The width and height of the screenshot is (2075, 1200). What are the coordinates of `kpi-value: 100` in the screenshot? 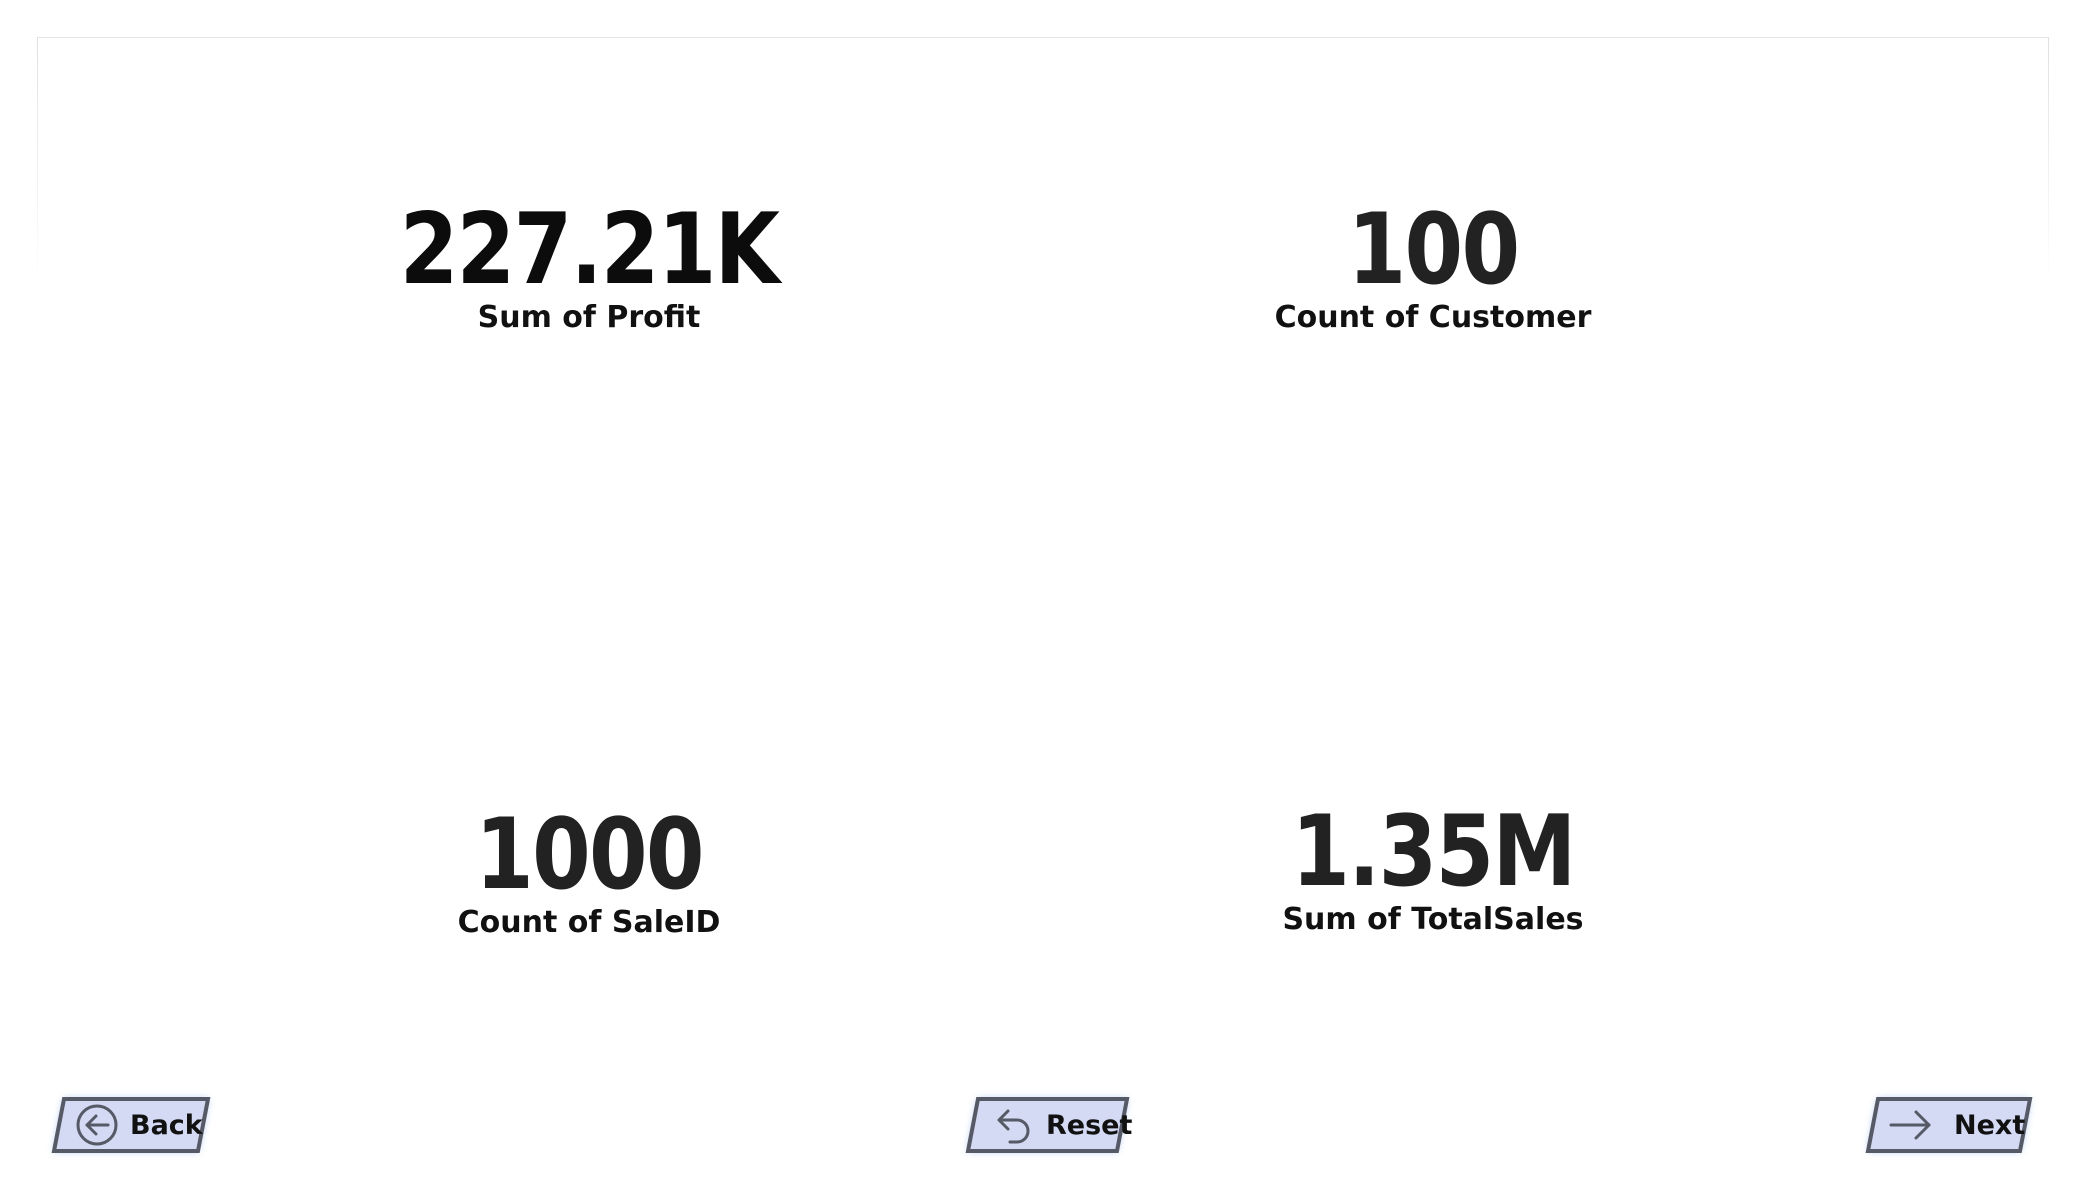 It's located at (1433, 250).